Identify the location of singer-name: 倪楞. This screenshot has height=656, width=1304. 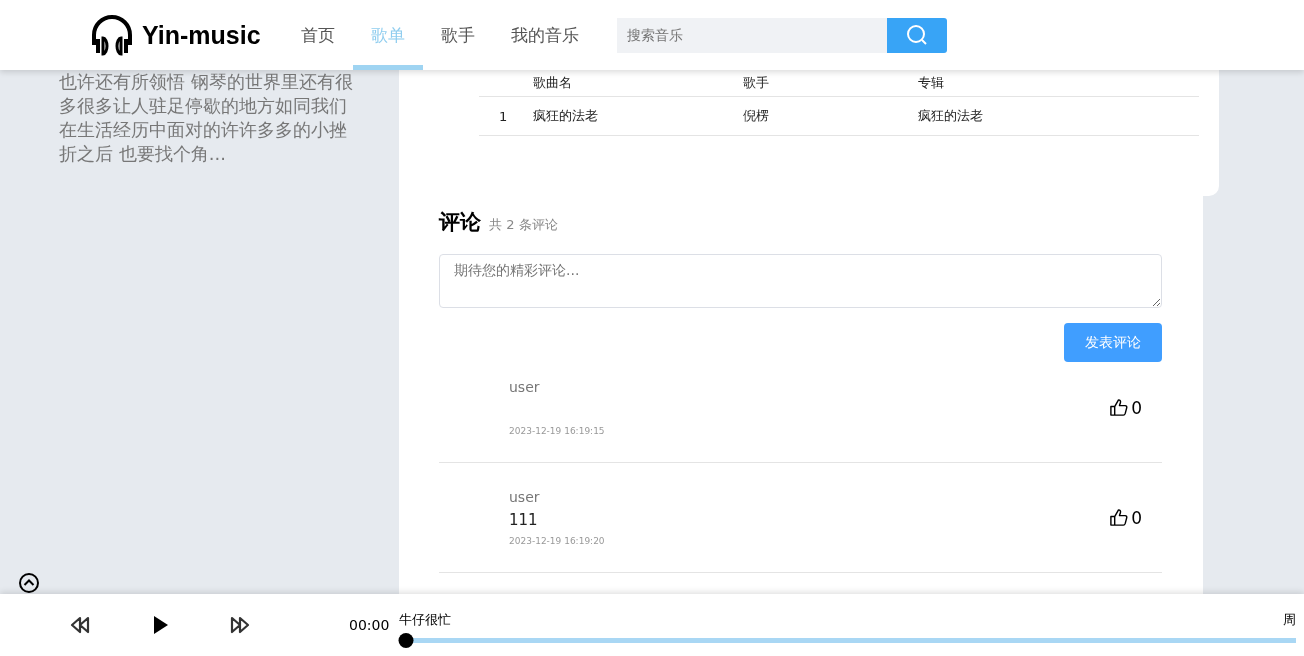
(830, 116).